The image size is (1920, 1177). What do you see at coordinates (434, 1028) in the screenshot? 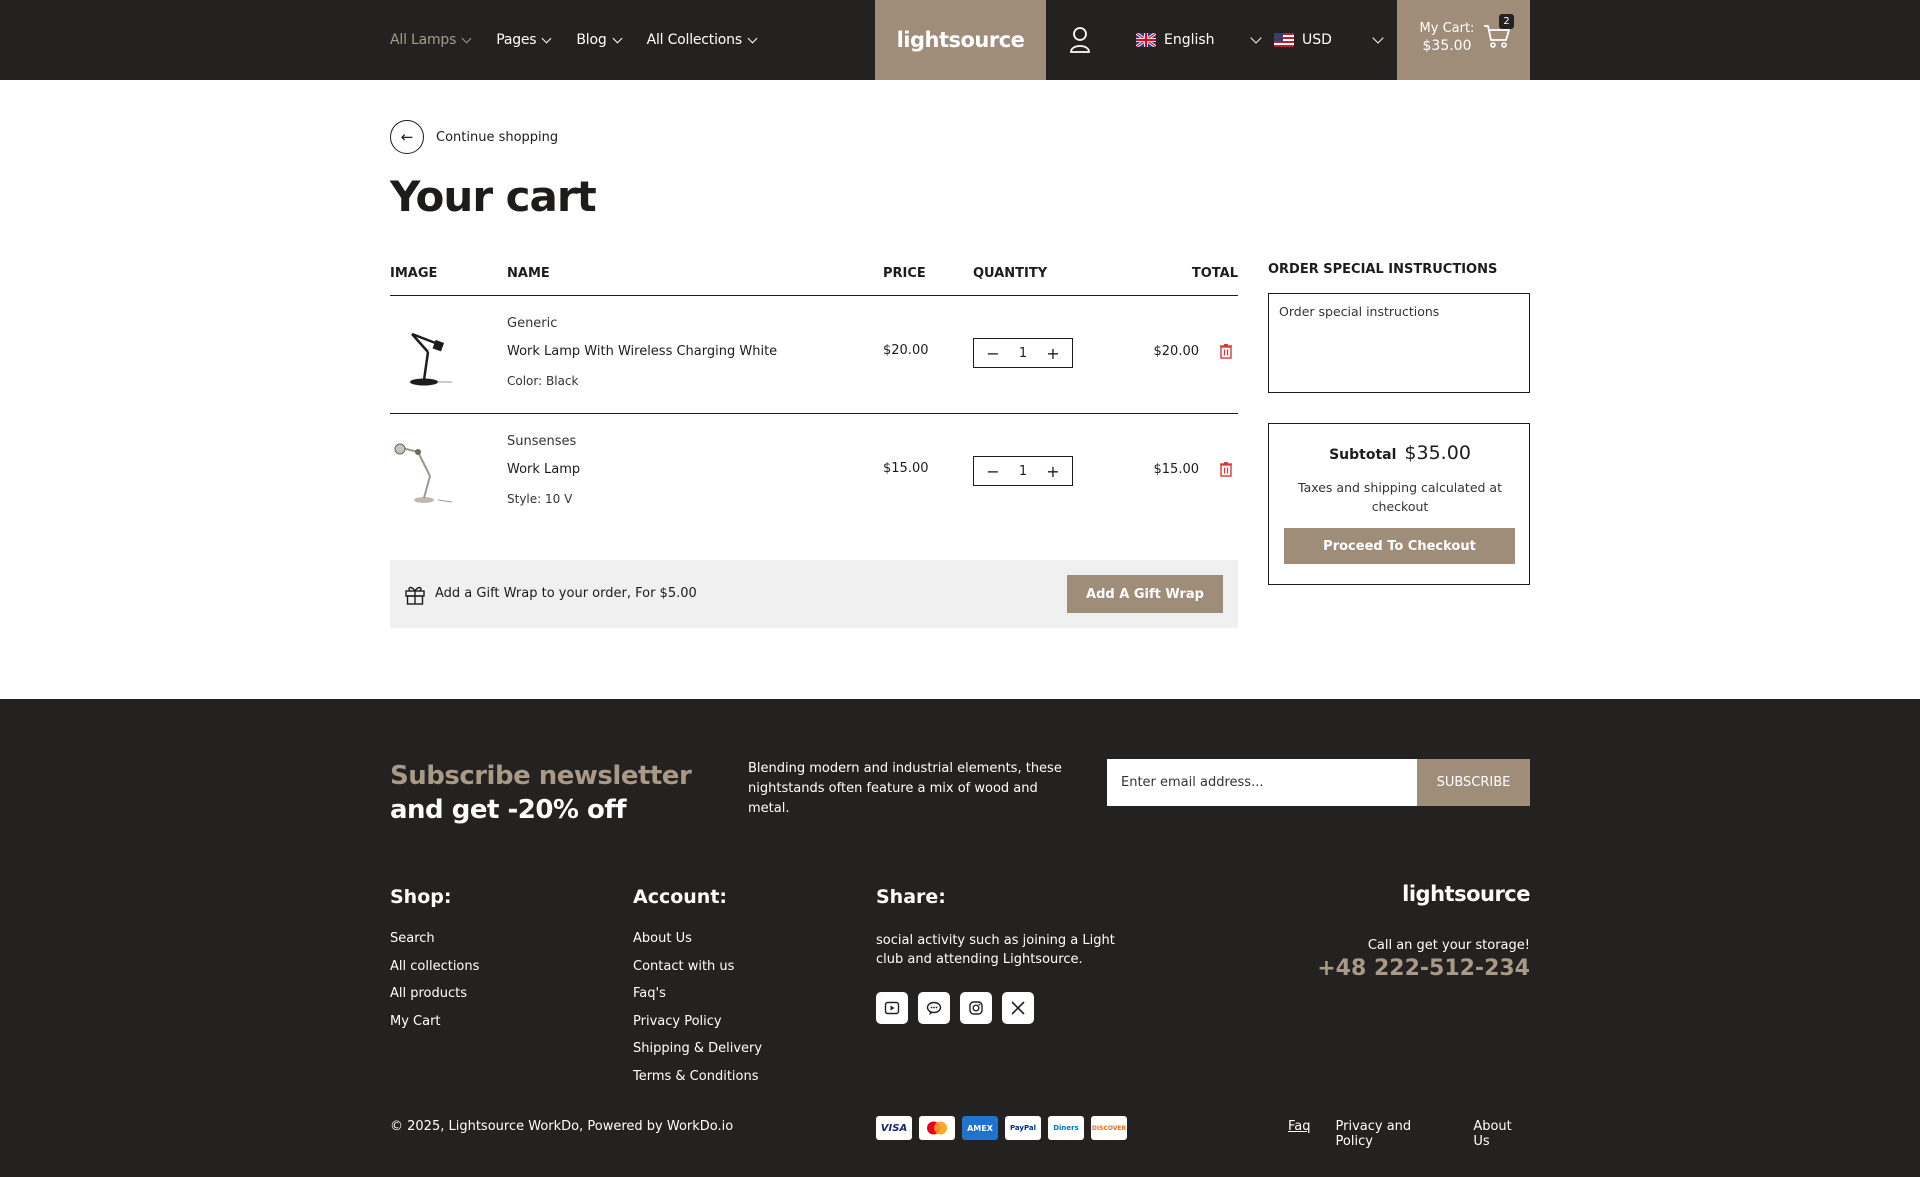
I see `footer-link-my-cart: My Cart` at bounding box center [434, 1028].